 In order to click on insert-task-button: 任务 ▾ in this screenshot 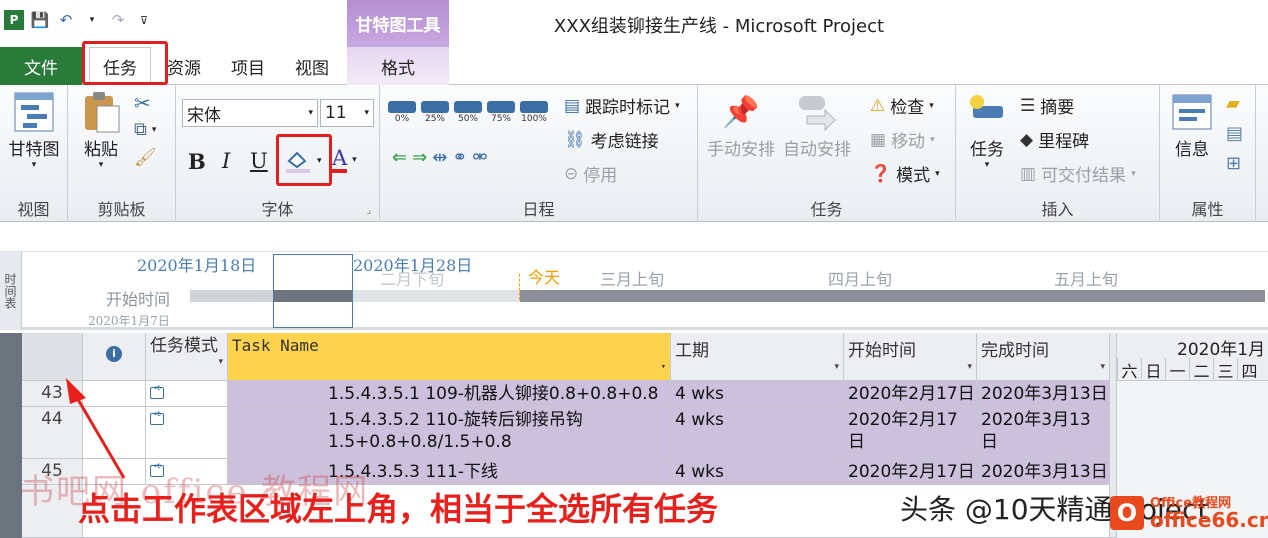, I will do `click(987, 129)`.